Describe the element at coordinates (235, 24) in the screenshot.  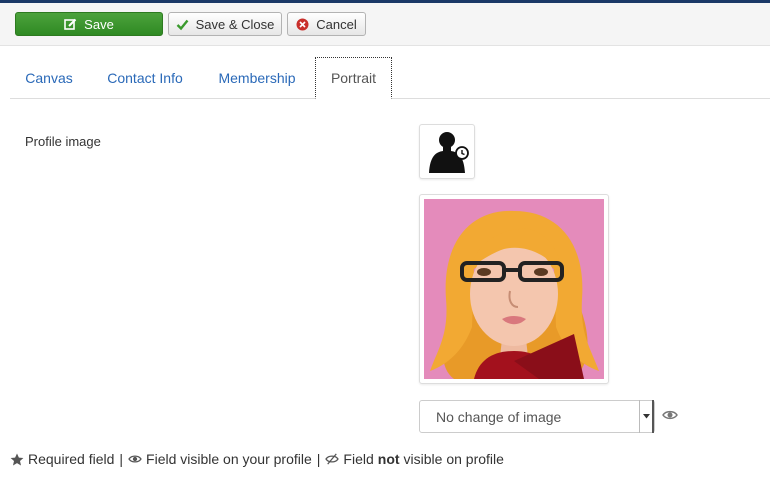
I see `save-close-label: Save & Close` at that location.